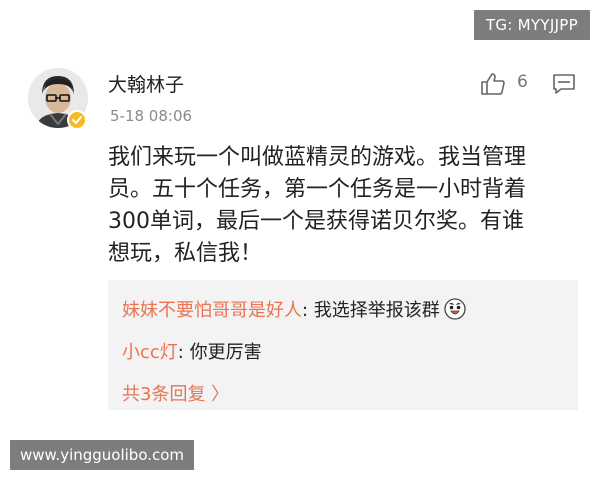  What do you see at coordinates (564, 84) in the screenshot?
I see `comment-icon` at bounding box center [564, 84].